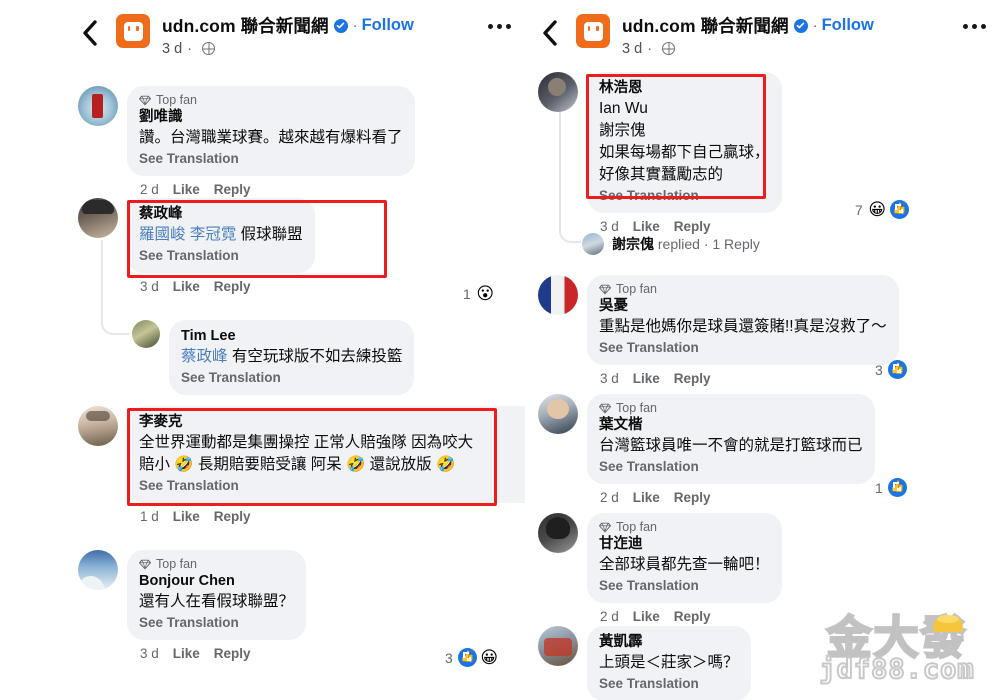 This screenshot has width=1000, height=700. What do you see at coordinates (731, 425) in the screenshot?
I see `commenter-name: 葉文楷` at bounding box center [731, 425].